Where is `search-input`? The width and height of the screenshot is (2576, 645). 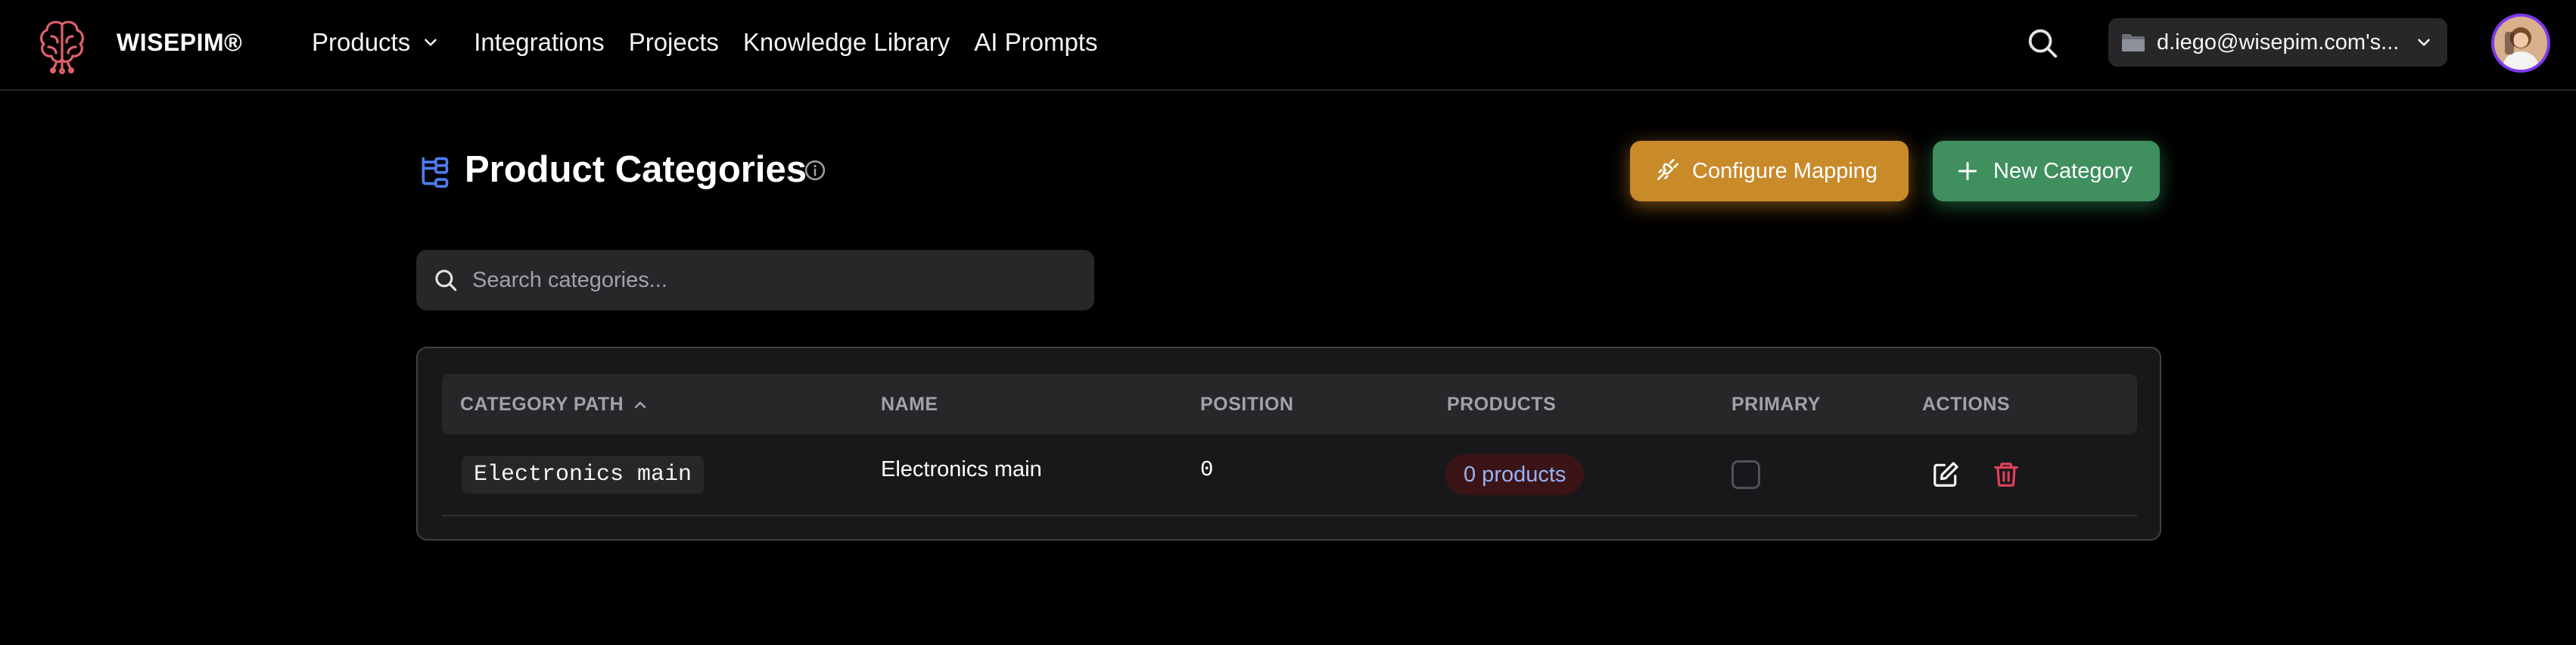
search-input is located at coordinates (782, 280).